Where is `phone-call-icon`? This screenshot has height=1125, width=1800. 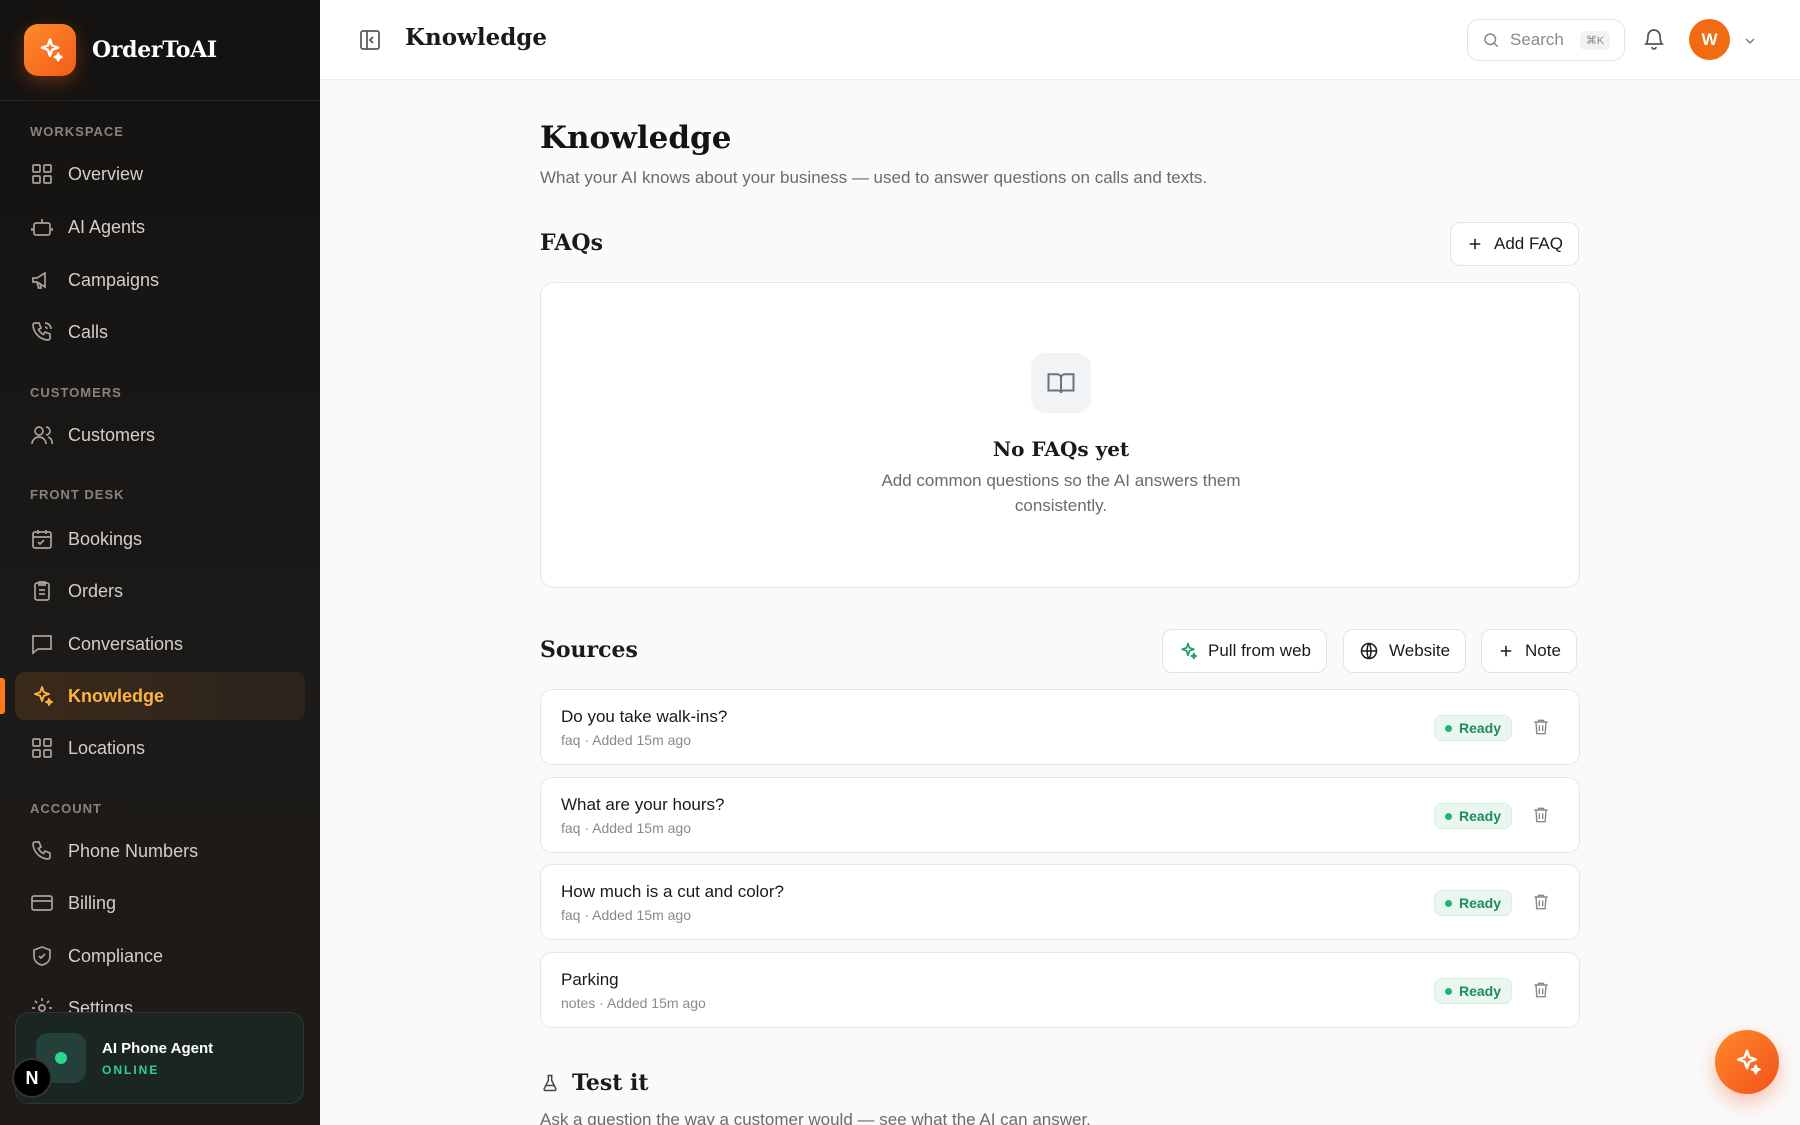 phone-call-icon is located at coordinates (42, 331).